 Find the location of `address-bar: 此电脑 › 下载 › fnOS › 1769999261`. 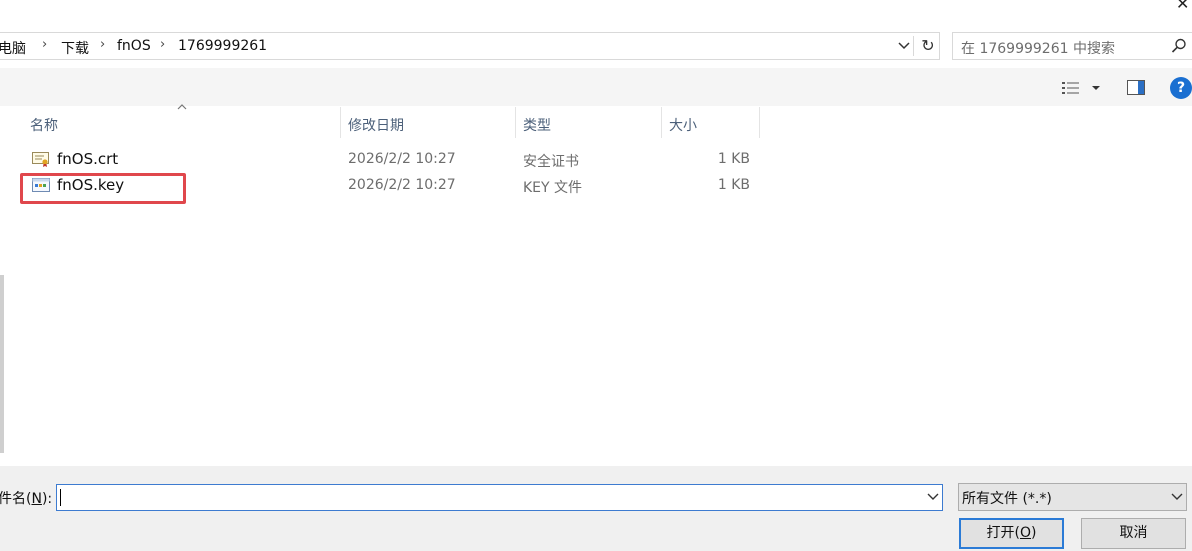

address-bar: 此电脑 › 下载 › fnOS › 1769999261 is located at coordinates (470, 46).